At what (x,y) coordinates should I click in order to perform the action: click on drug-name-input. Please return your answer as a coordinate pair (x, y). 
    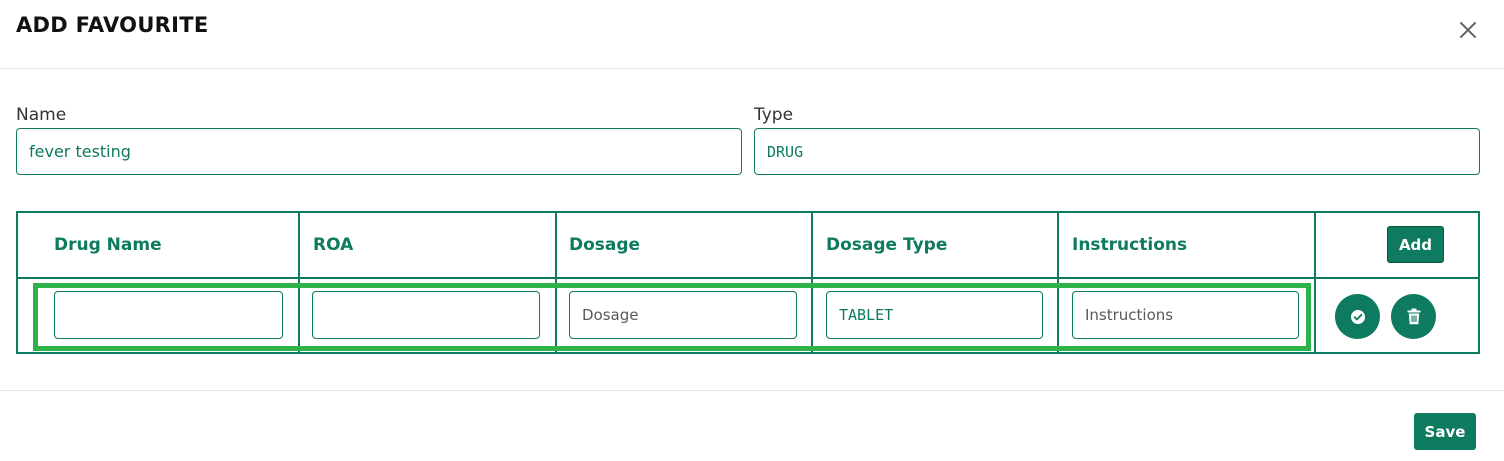
    Looking at the image, I should click on (168, 315).